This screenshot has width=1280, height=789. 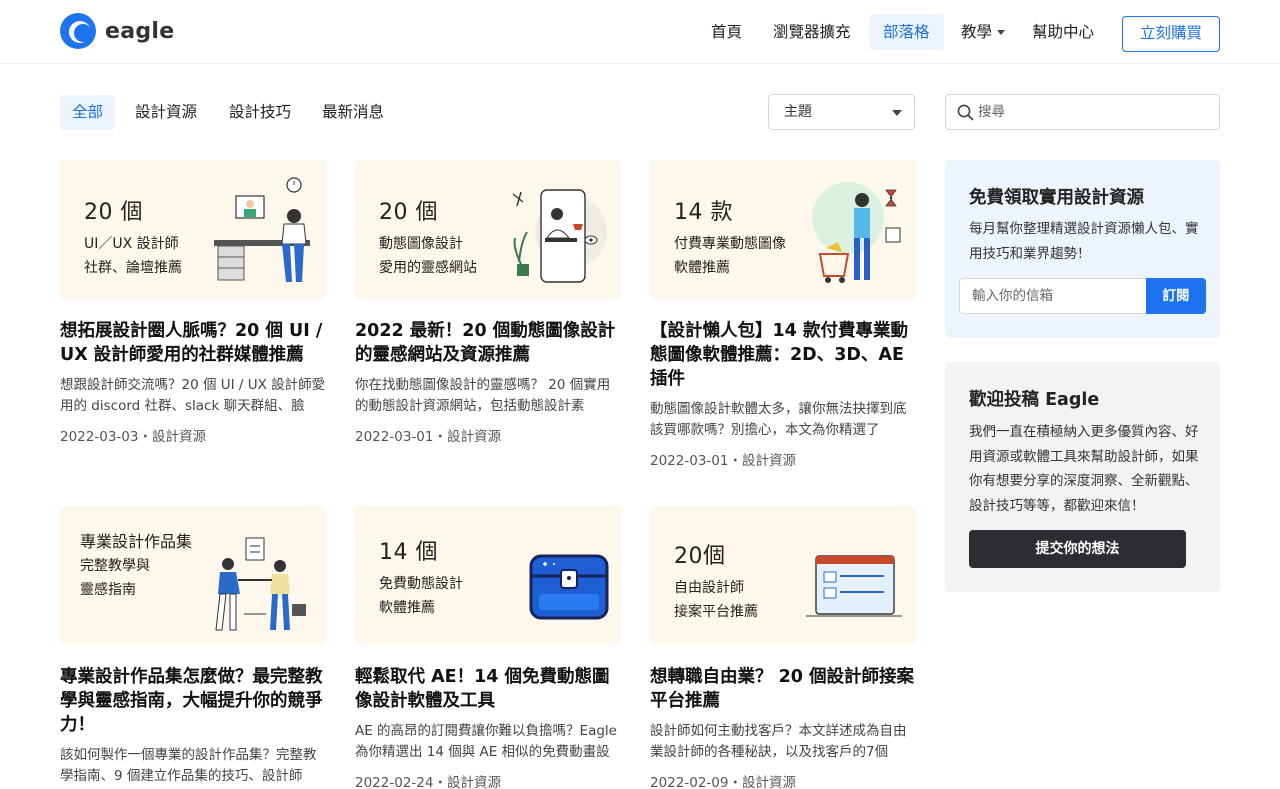 I want to click on post-excerpt: 你在找動態圖像設計的靈感嗎？ 20 個實用的動態設計資源網站，包括動態設計素, so click(x=483, y=395).